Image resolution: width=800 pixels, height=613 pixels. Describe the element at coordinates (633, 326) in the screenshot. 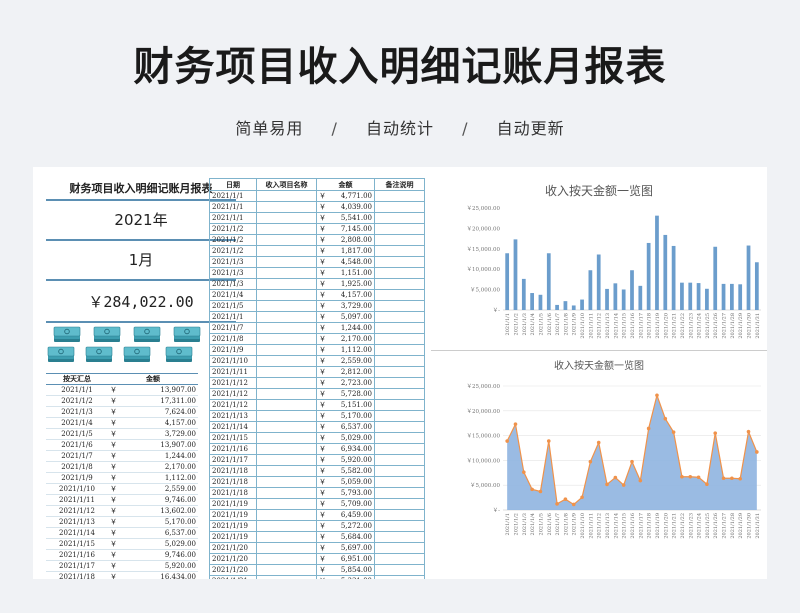

I see `x-tick-label: 2021/1/16` at that location.